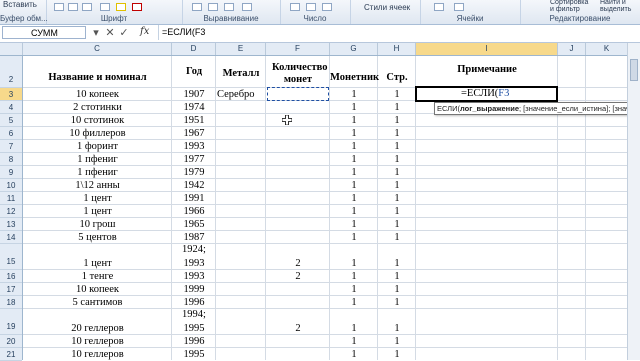 This screenshot has width=640, height=361. What do you see at coordinates (213, 7) in the screenshot?
I see `align-center-icon` at bounding box center [213, 7].